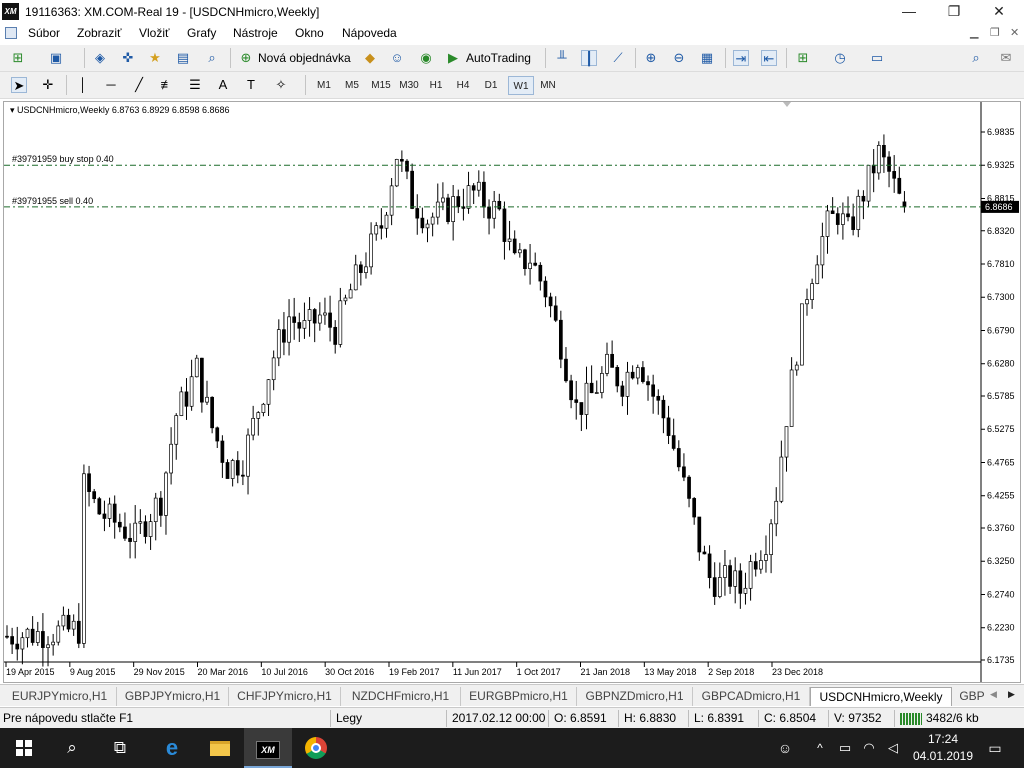  I want to click on tab-nzdchfmicro-h1: NZDCHFmicro,H1, so click(401, 696).